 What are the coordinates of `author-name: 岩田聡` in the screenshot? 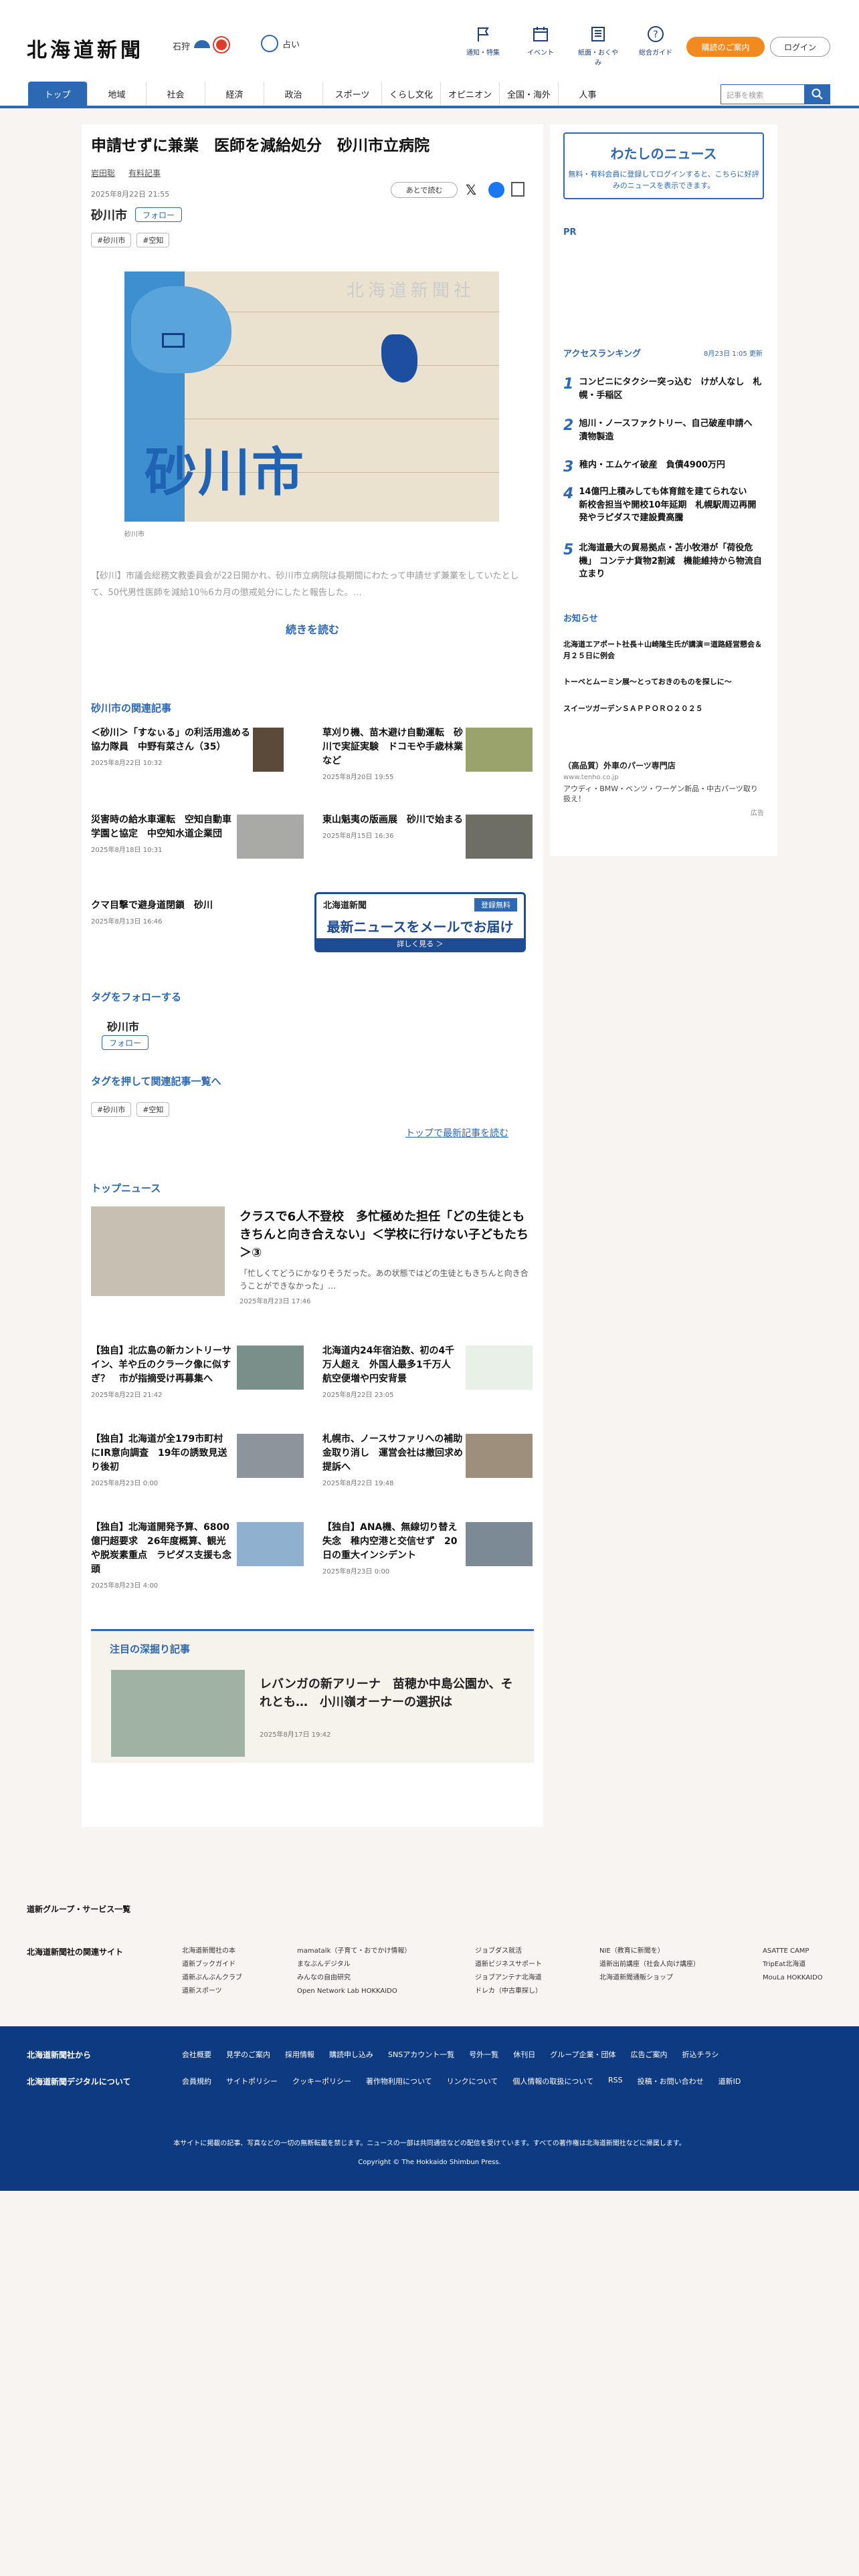 It's located at (103, 173).